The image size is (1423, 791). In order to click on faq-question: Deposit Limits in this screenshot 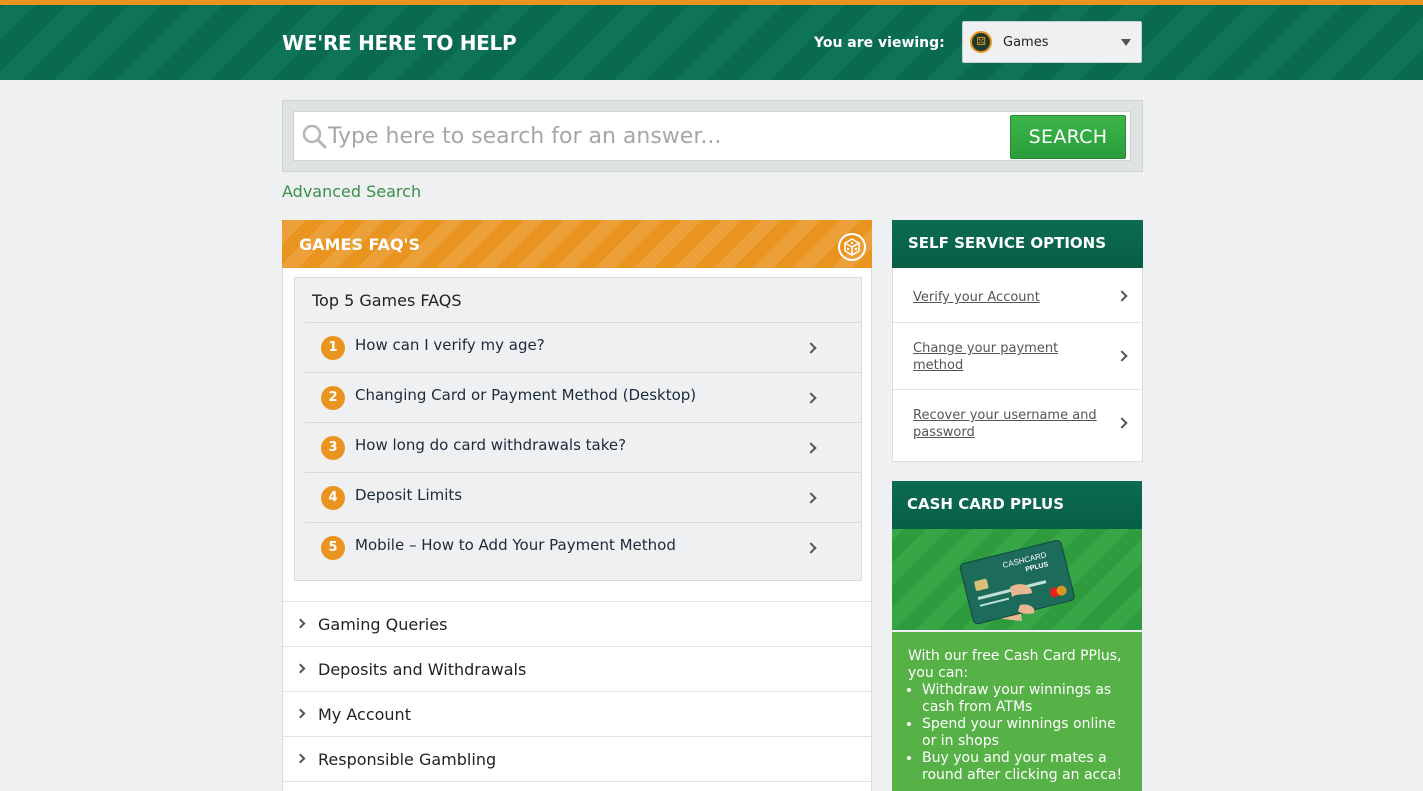, I will do `click(409, 495)`.